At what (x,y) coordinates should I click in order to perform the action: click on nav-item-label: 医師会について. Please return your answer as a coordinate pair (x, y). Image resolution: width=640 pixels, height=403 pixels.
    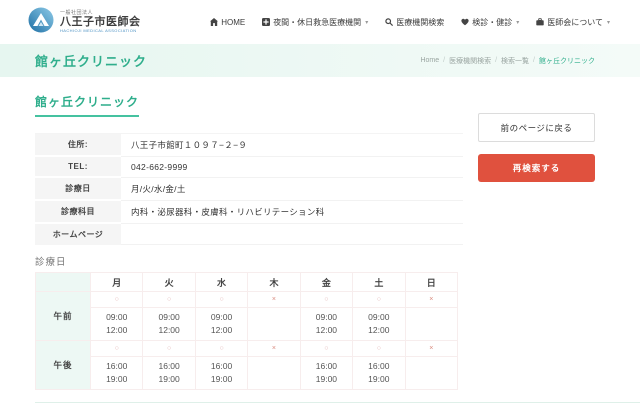
    Looking at the image, I should click on (575, 22).